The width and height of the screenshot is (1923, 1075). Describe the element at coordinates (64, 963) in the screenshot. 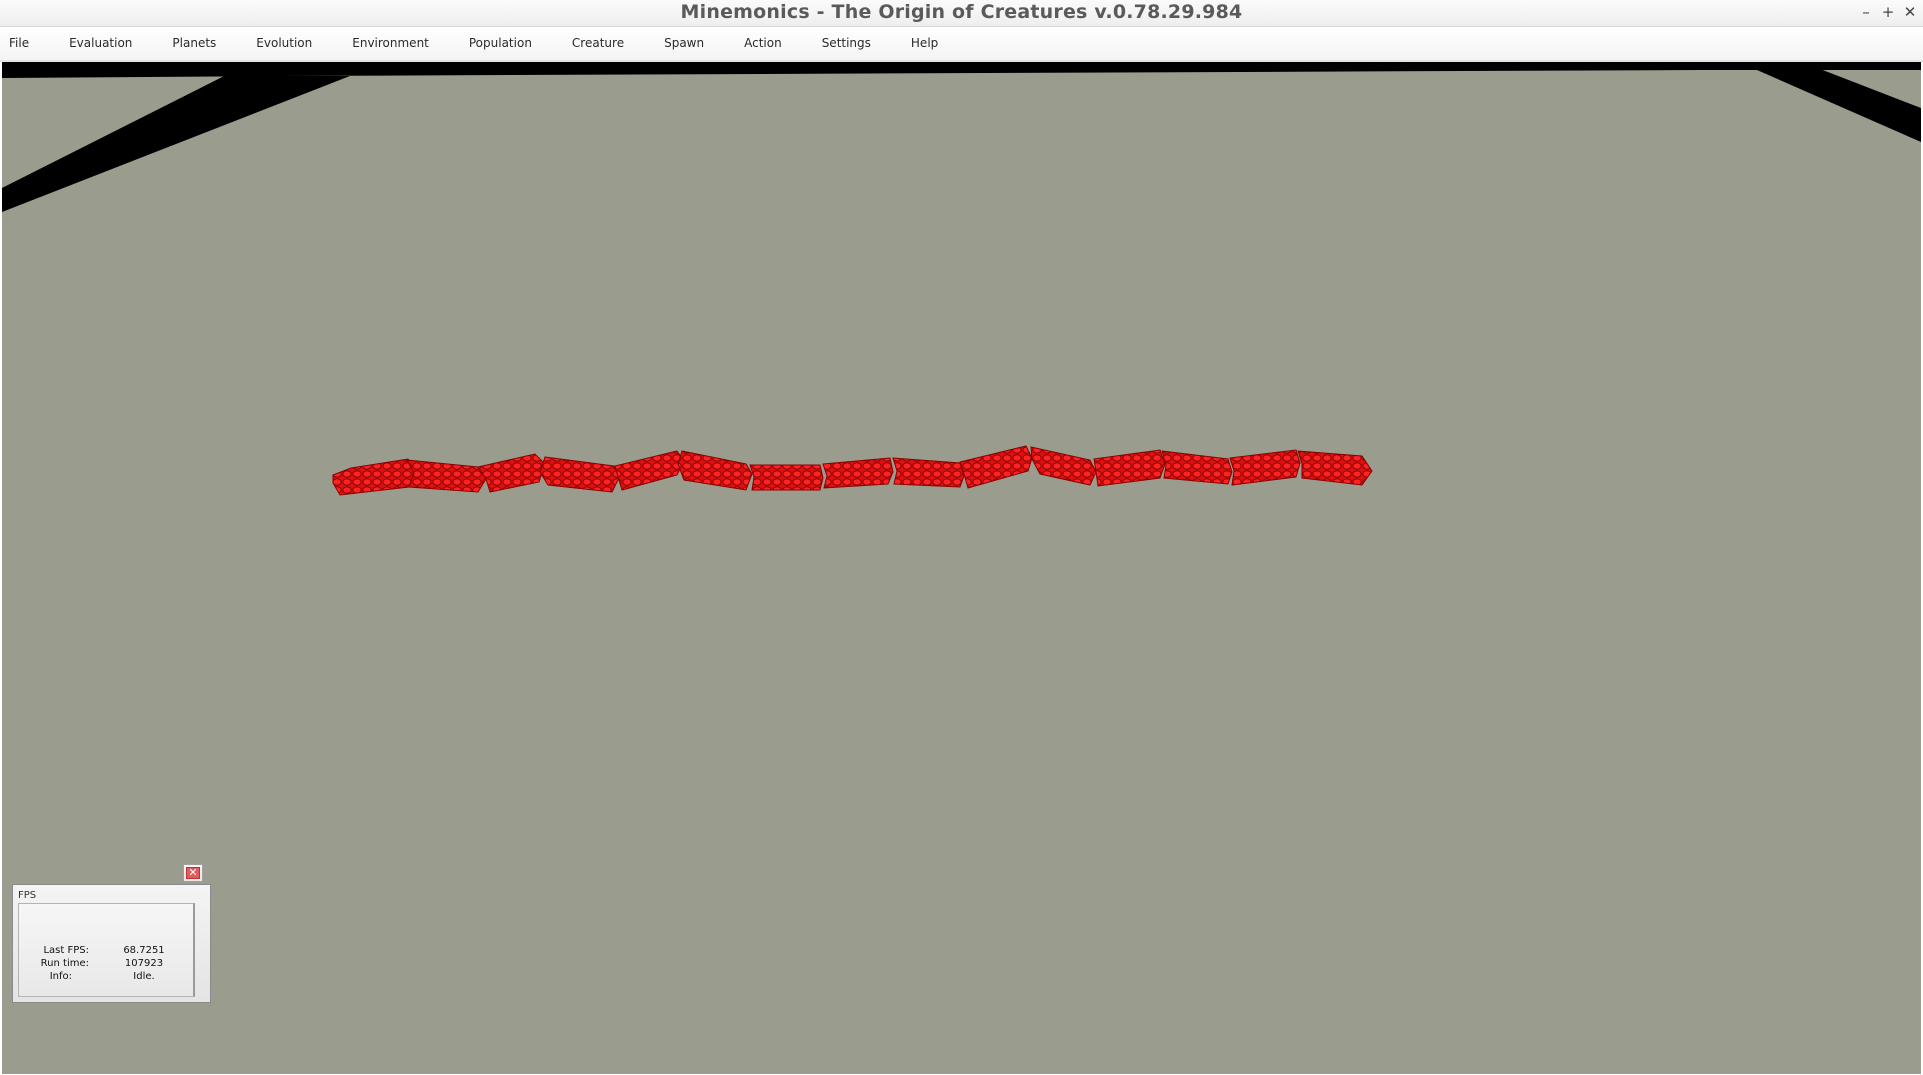

I see `run-time-label: Run time:` at that location.